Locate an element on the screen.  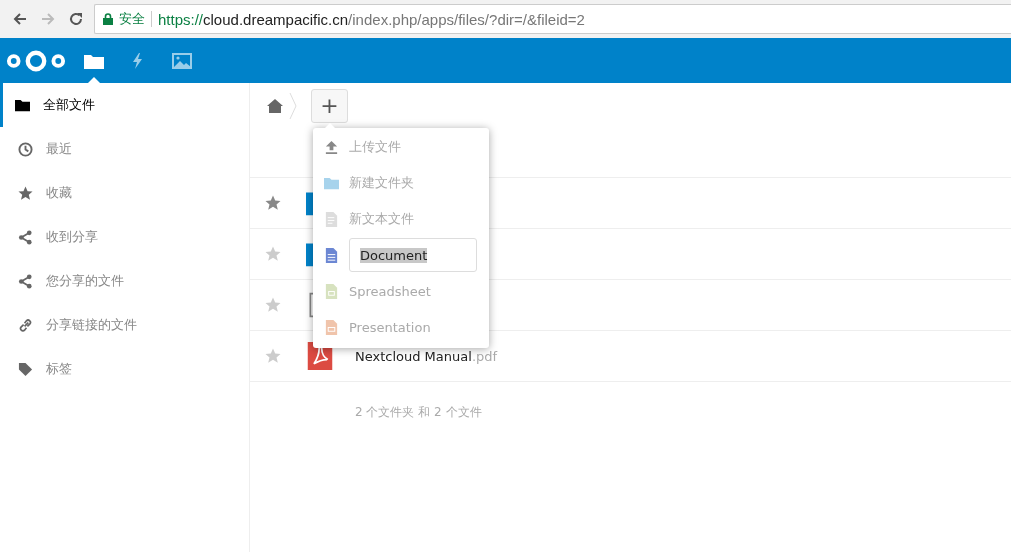
spreadsheet-icon is located at coordinates (331, 291).